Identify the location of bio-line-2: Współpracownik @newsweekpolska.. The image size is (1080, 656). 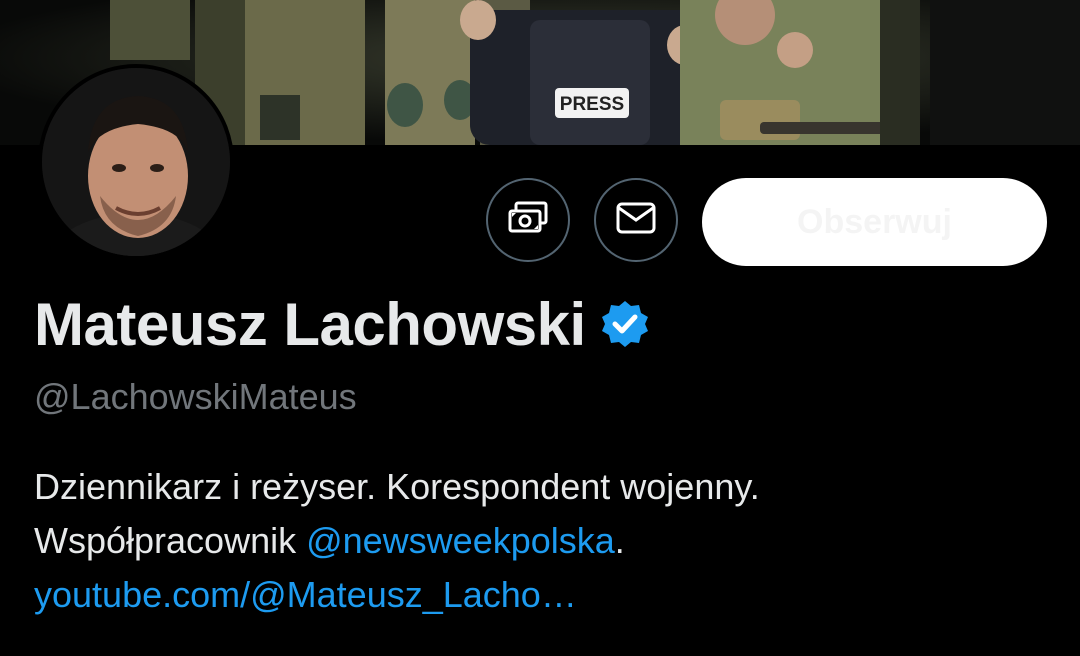
(539, 541).